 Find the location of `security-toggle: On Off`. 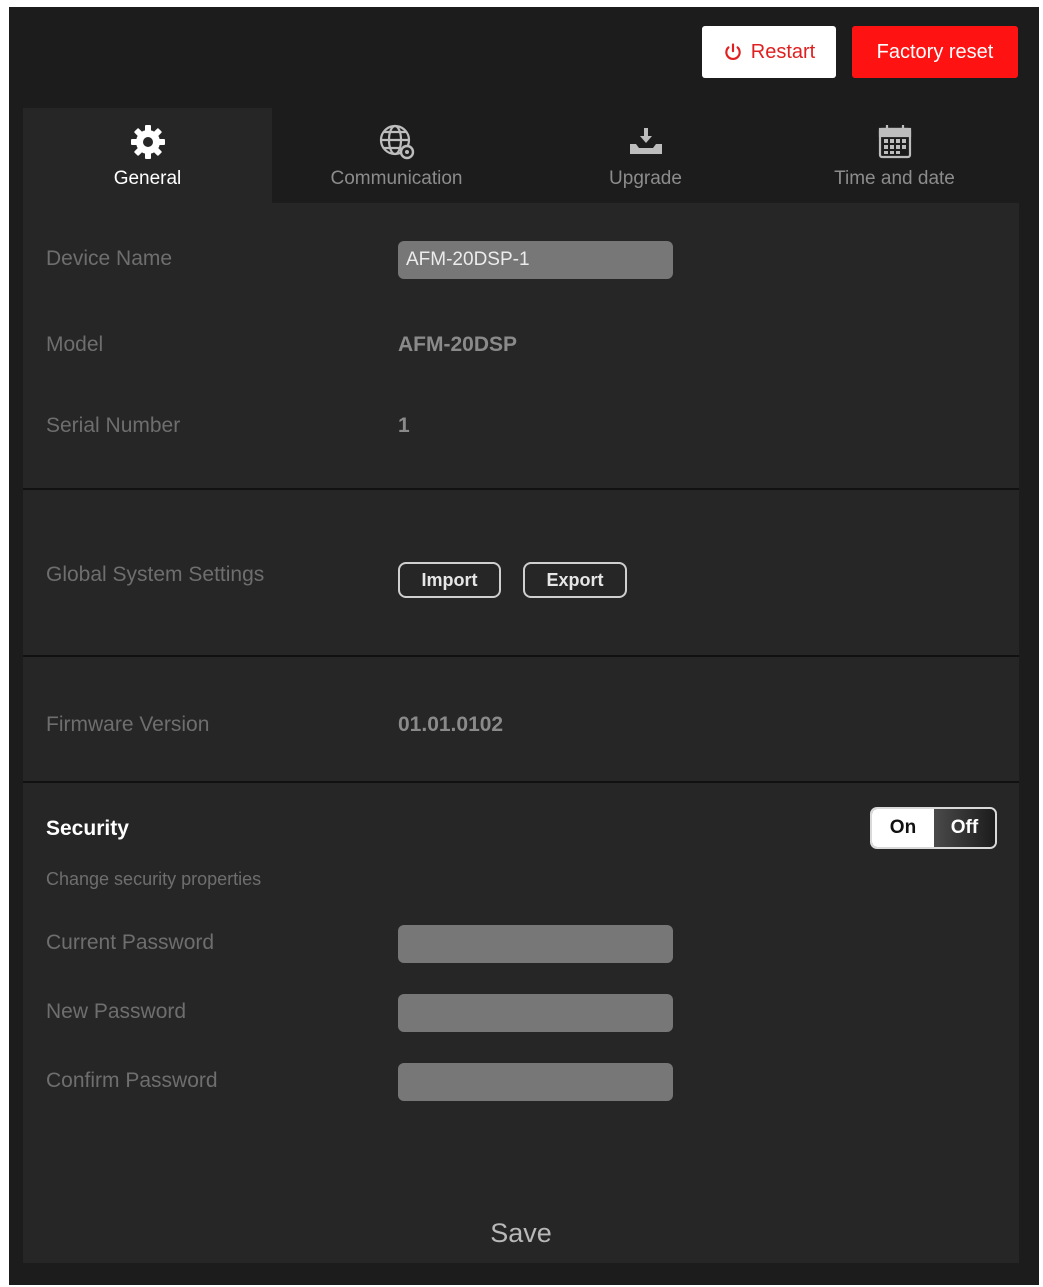

security-toggle: On Off is located at coordinates (933, 828).